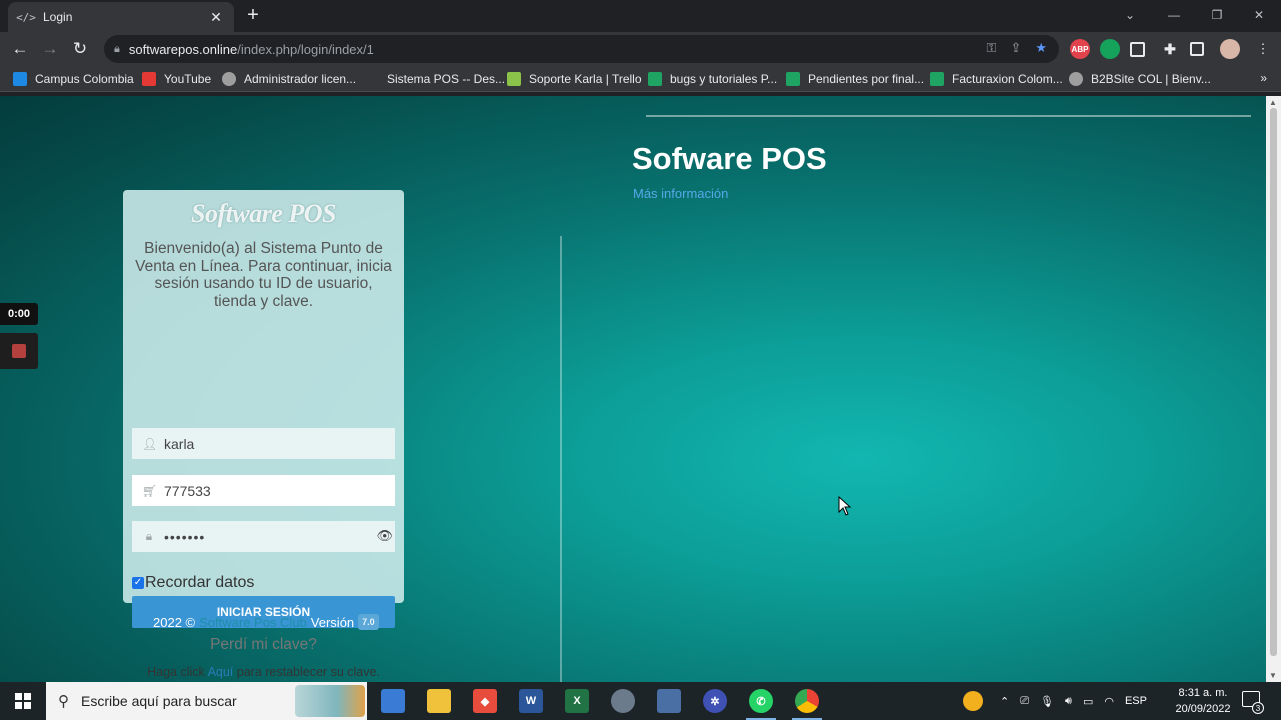  I want to click on snipping-tool-icon, so click(623, 701).